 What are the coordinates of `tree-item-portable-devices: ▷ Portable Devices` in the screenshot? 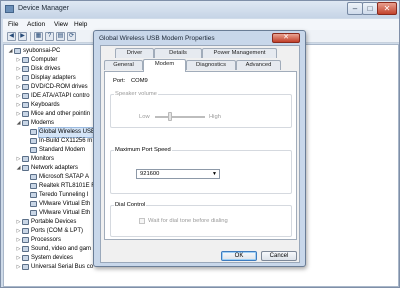 It's located at (46, 222).